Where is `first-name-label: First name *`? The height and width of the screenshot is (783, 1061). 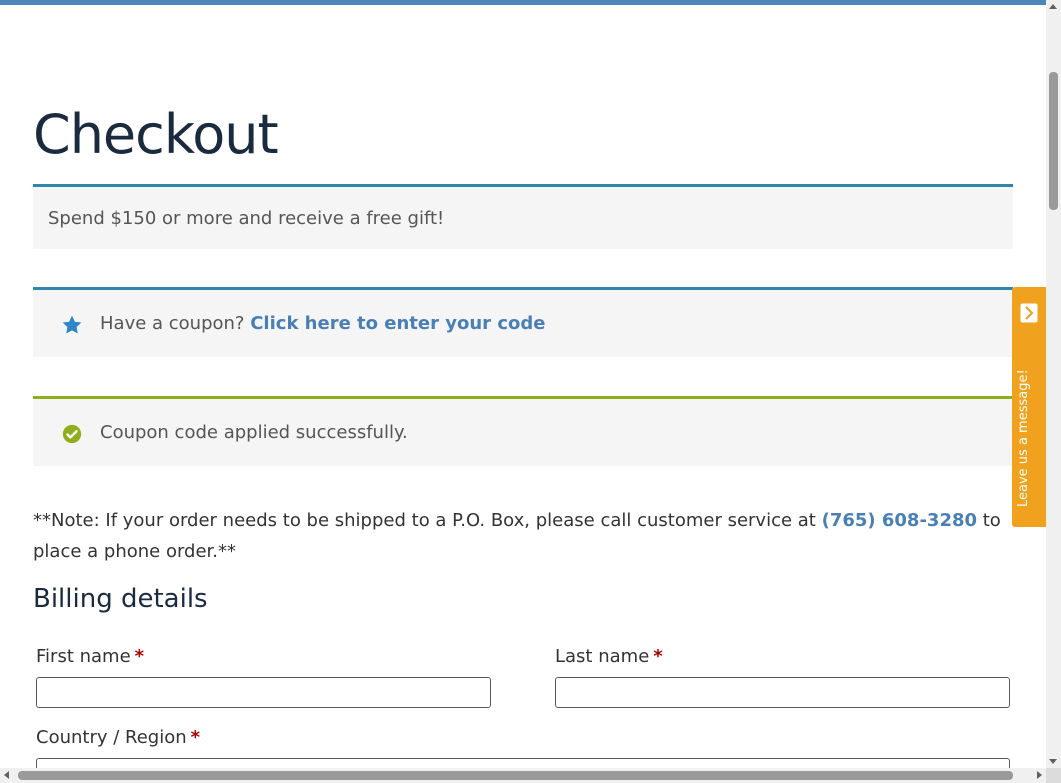 first-name-label: First name * is located at coordinates (90, 656).